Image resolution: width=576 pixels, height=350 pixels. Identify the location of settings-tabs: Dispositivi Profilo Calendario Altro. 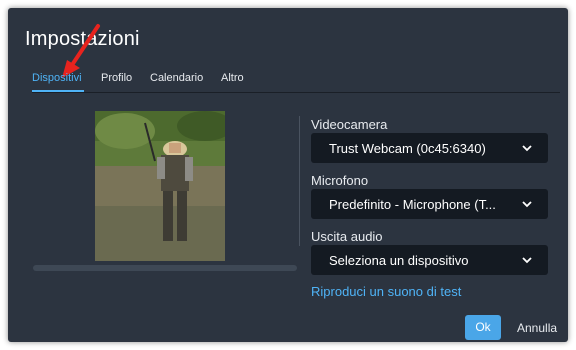
(296, 83).